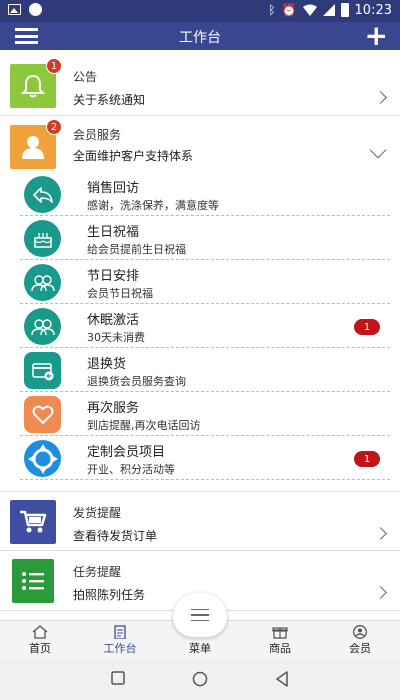 This screenshot has width=400, height=700. Describe the element at coordinates (36, 83) in the screenshot. I see `bell-icon: 1` at that location.